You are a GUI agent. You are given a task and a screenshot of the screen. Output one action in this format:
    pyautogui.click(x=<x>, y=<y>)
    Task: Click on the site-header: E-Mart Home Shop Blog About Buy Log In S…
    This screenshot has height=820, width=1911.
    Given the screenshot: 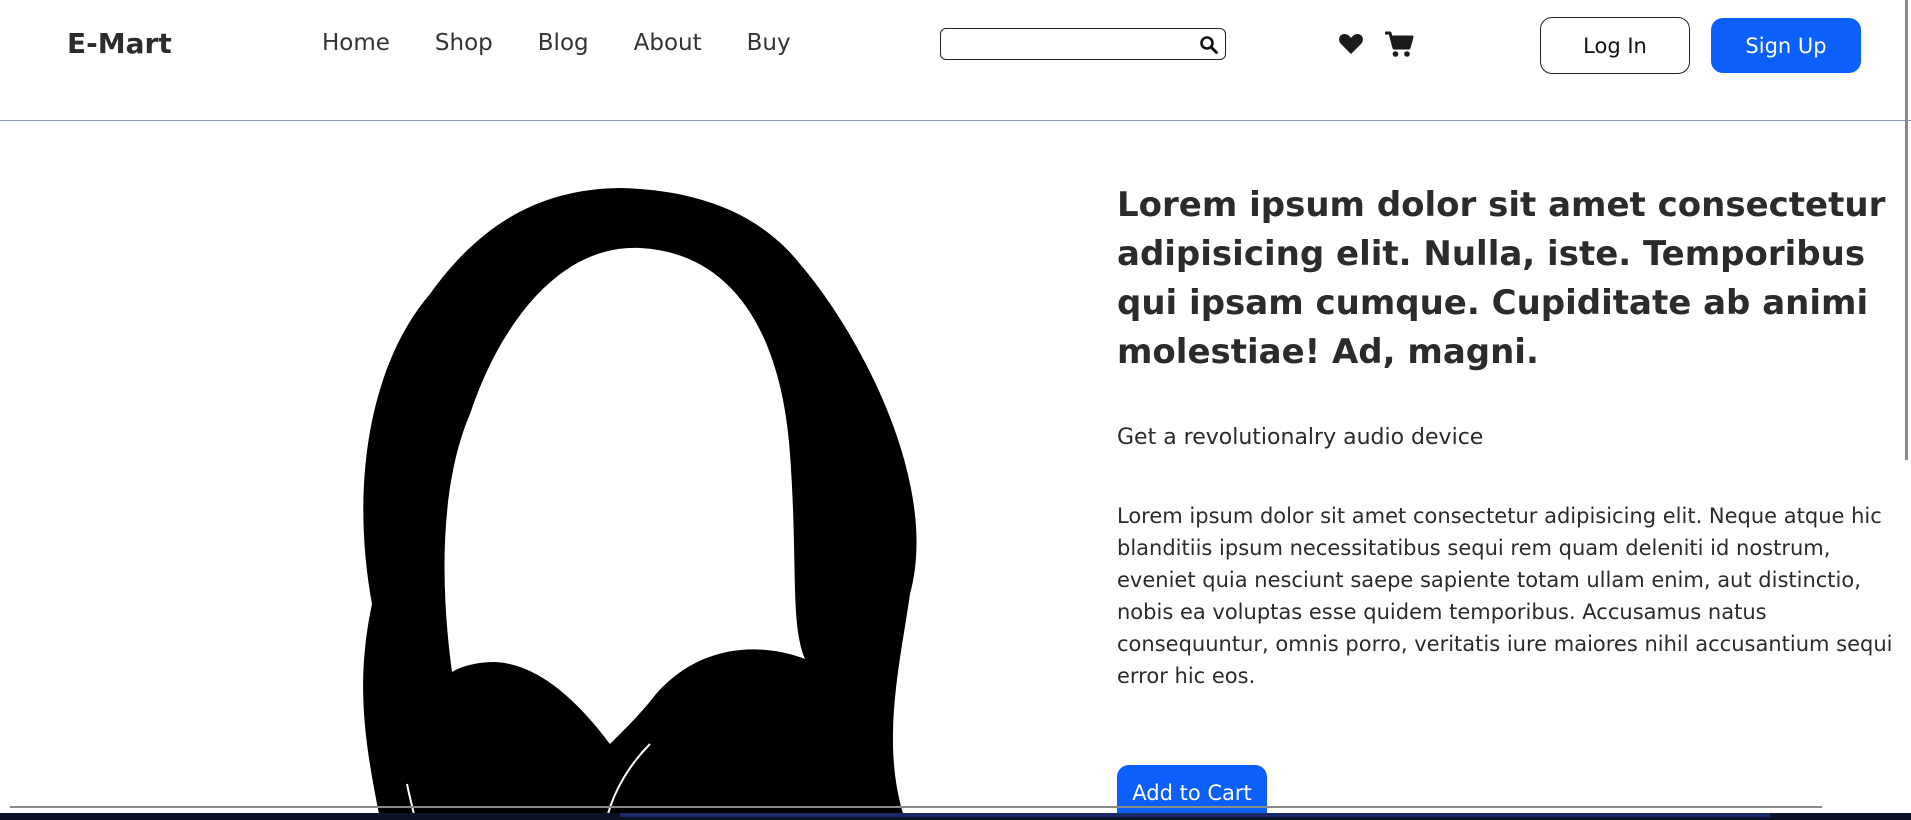 What is the action you would take?
    pyautogui.click(x=955, y=60)
    